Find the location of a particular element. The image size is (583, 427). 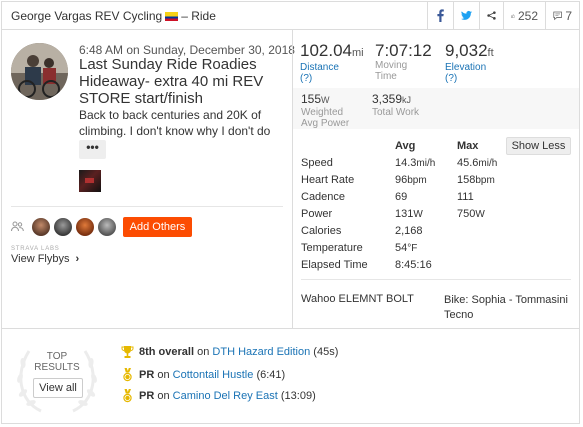

total-work-label: Total Work is located at coordinates (396, 112).